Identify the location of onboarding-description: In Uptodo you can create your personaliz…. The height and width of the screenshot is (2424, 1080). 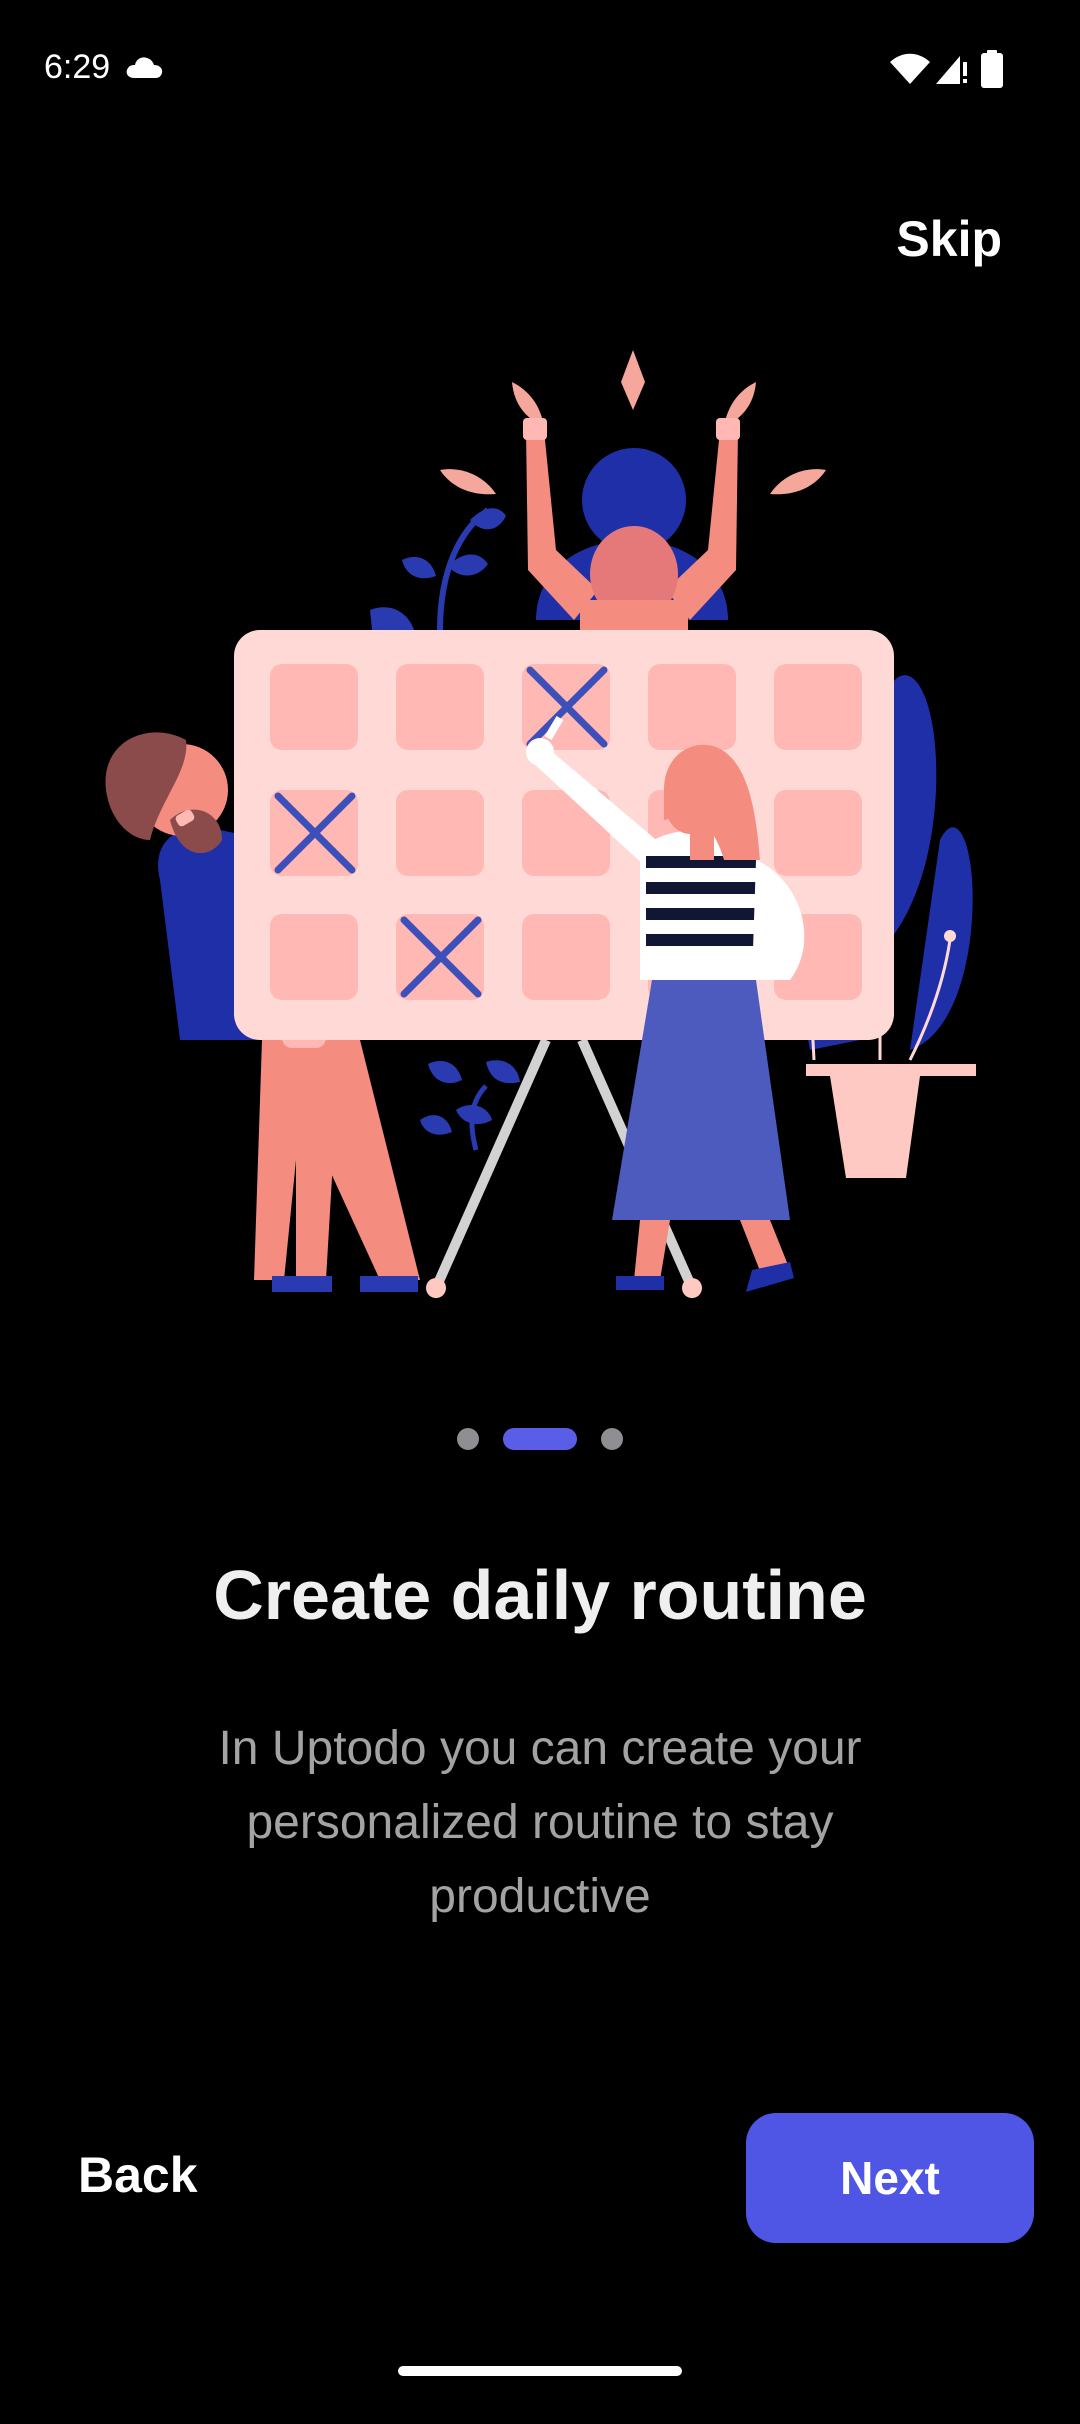
(540, 1822).